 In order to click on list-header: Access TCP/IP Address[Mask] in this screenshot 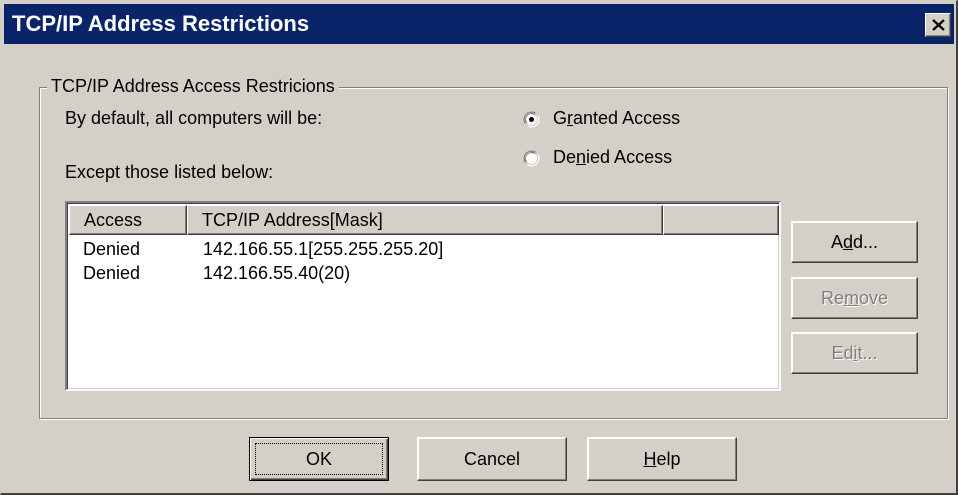, I will do `click(424, 220)`.